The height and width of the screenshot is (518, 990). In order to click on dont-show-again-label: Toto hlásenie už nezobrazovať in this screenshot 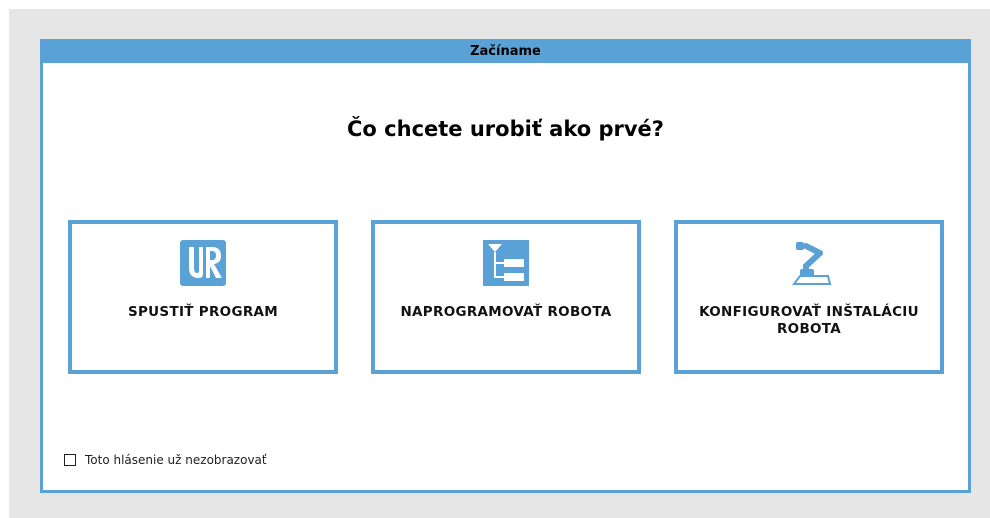, I will do `click(176, 460)`.